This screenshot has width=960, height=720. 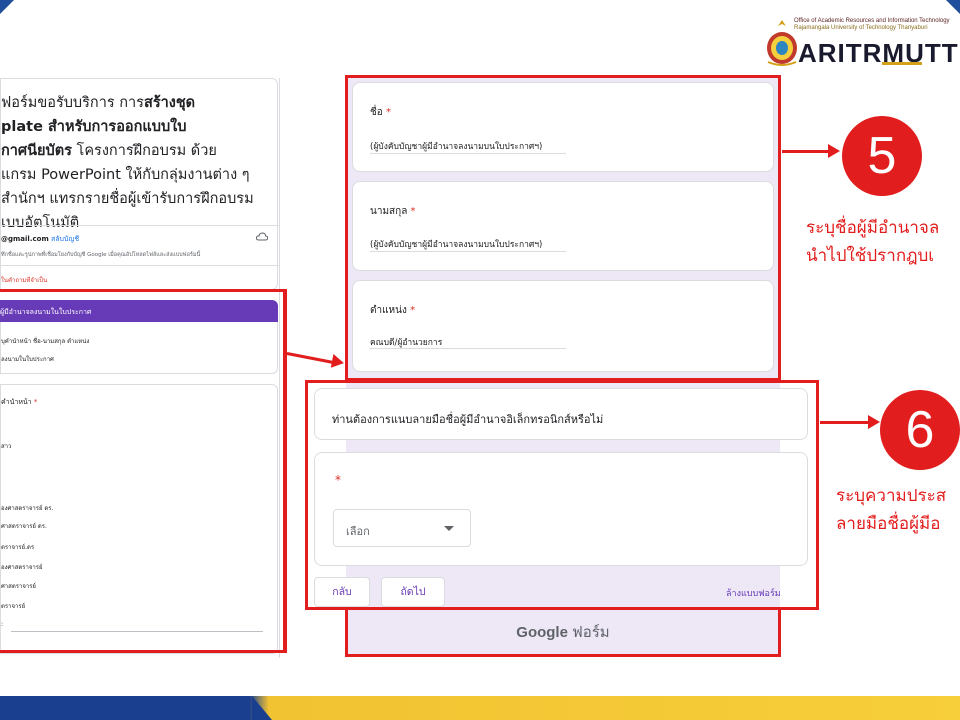 I want to click on step-5-badge: 5, so click(x=882, y=156).